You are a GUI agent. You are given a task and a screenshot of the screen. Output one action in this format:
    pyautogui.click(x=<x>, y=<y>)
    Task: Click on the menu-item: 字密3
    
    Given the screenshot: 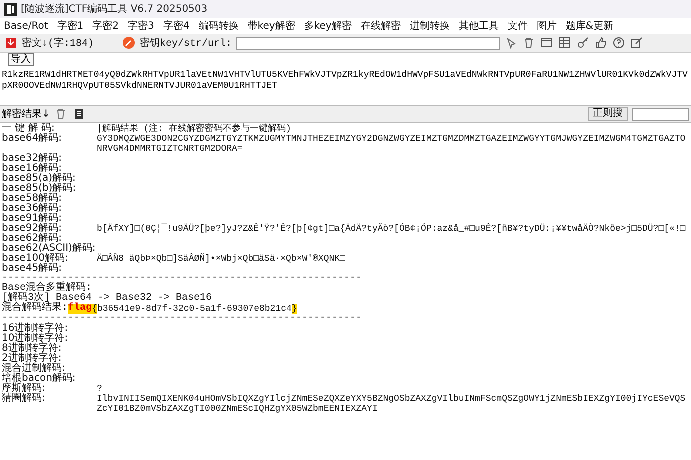 What is the action you would take?
    pyautogui.click(x=141, y=26)
    